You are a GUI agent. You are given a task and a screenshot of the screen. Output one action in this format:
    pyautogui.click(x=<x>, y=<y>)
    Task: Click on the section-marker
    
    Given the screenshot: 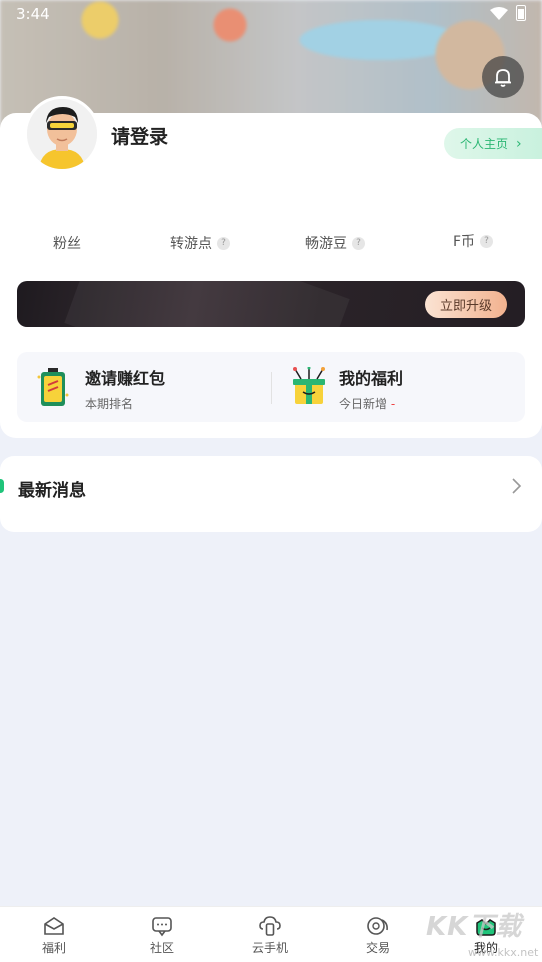 What is the action you would take?
    pyautogui.click(x=2, y=486)
    